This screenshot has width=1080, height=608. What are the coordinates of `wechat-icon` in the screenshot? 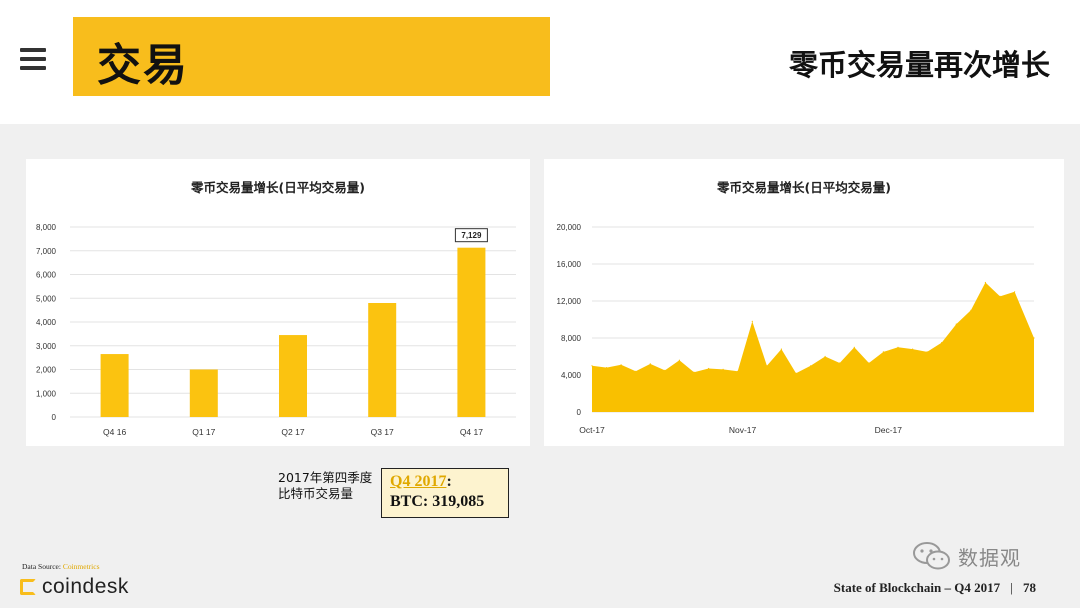 It's located at (931, 556).